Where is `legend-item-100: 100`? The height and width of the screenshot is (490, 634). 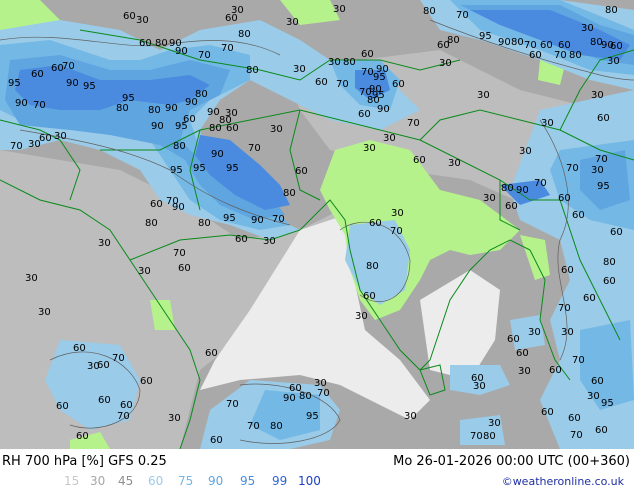
legend-item-100: 100 is located at coordinates (309, 481).